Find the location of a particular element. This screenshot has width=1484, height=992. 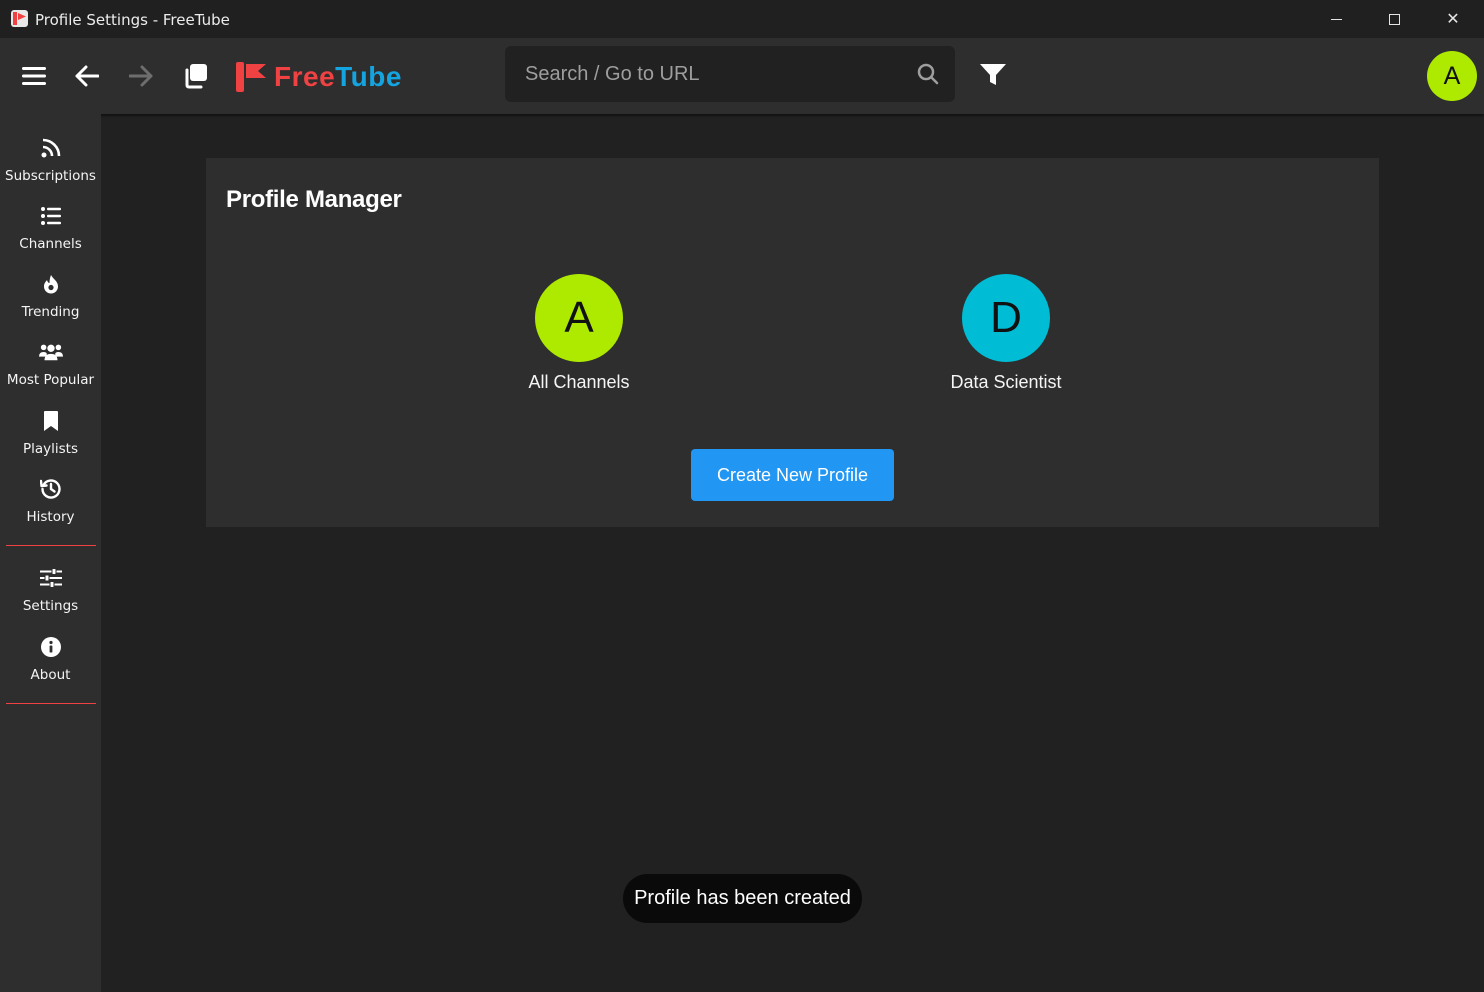

list-icon is located at coordinates (51, 216).